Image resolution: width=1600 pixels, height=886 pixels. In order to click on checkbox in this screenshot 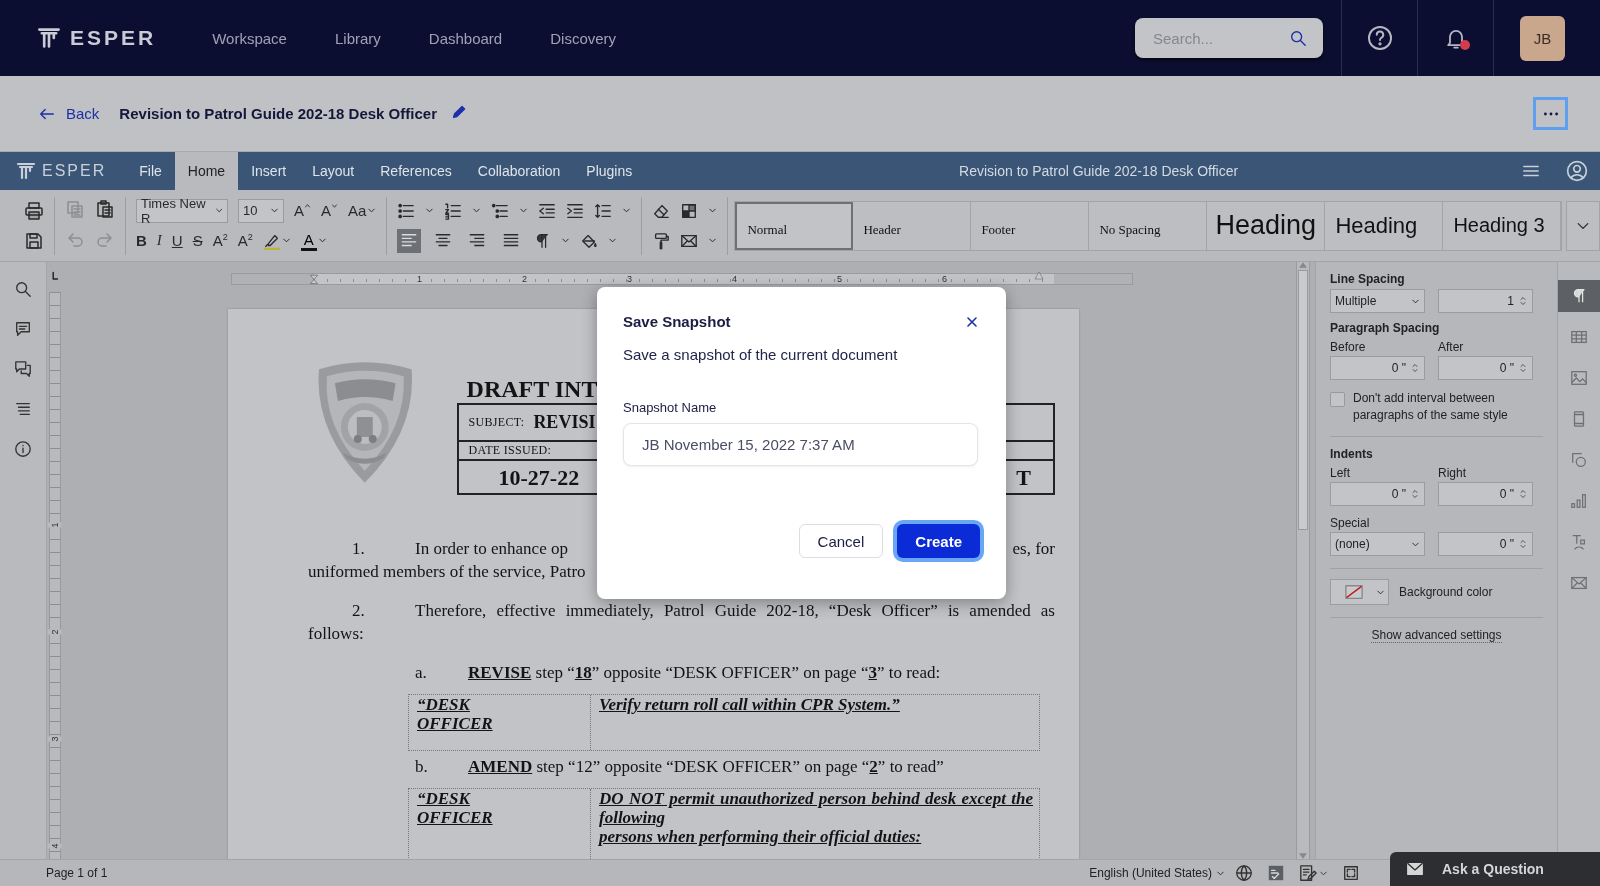, I will do `click(1337, 399)`.